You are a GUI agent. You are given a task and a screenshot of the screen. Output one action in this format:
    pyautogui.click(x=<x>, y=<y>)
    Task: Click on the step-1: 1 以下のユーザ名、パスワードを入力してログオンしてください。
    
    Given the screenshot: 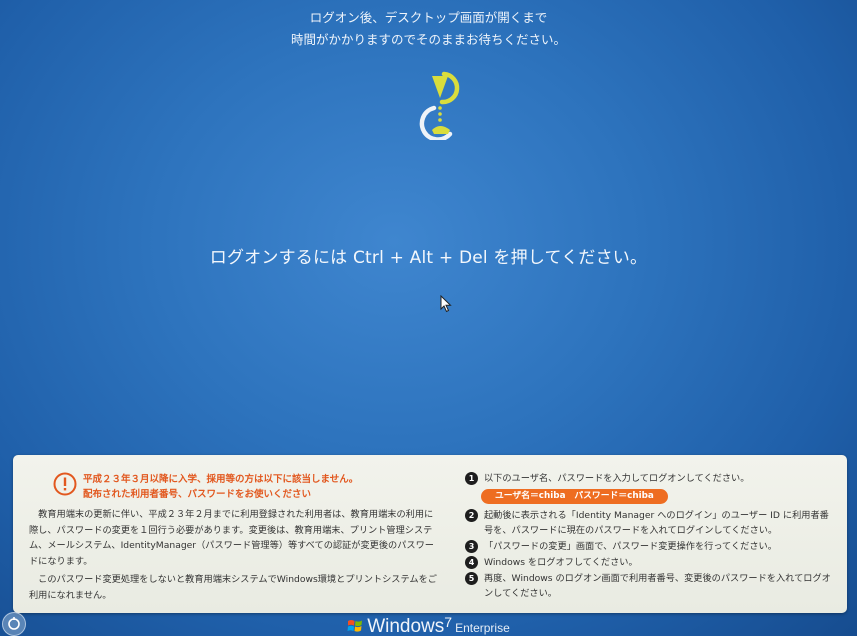 What is the action you would take?
    pyautogui.click(x=651, y=478)
    